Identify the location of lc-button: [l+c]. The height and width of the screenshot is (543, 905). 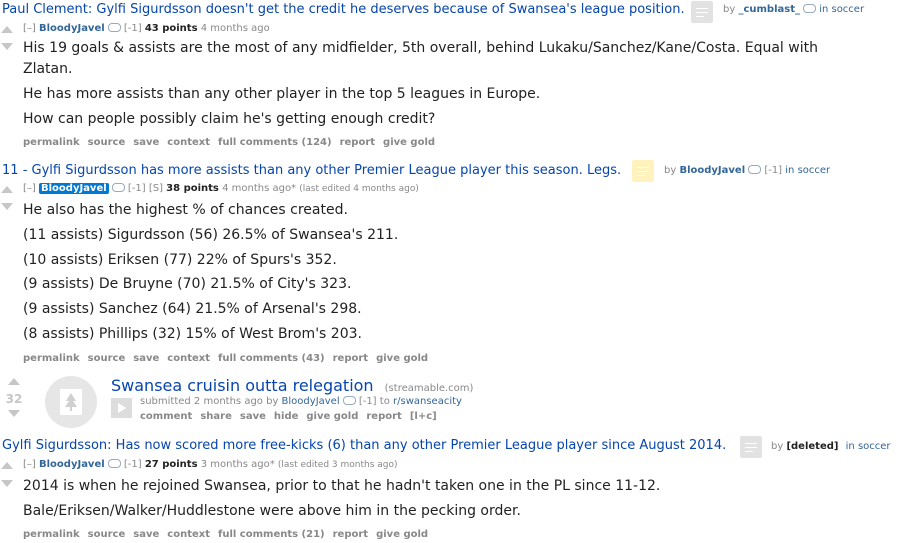
(423, 416).